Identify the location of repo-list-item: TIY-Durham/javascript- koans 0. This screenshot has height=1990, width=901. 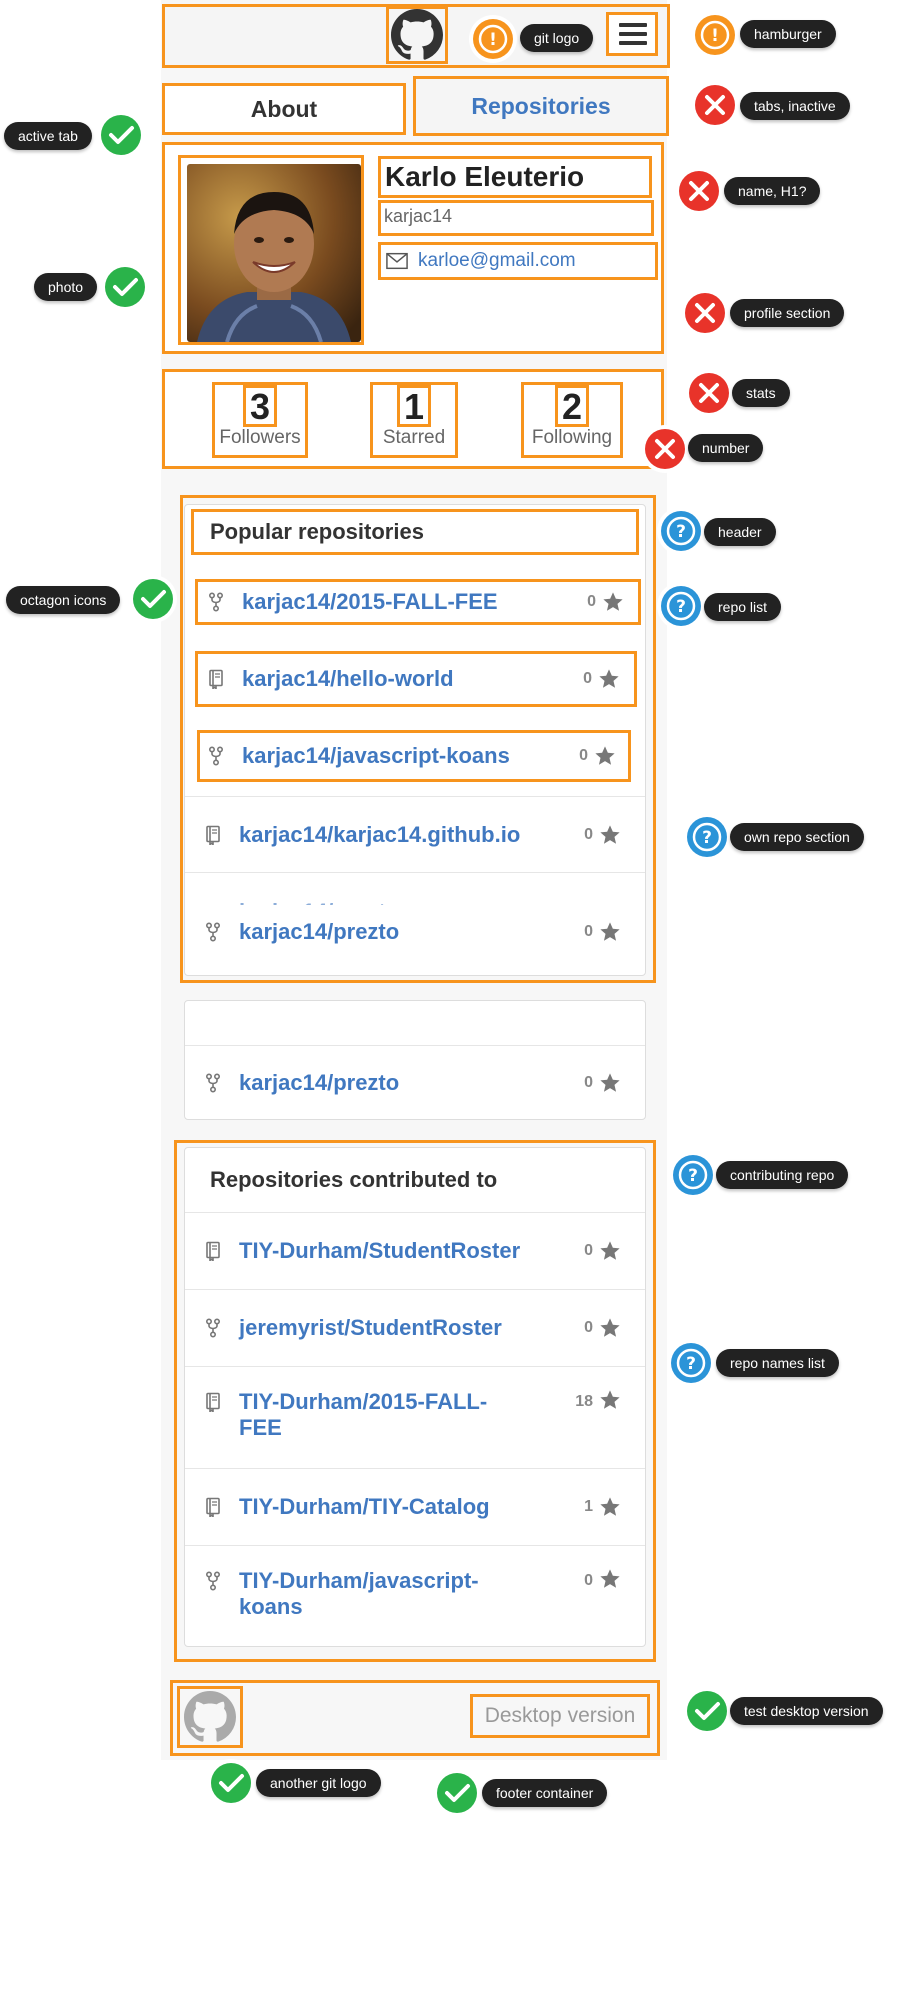
(415, 1596).